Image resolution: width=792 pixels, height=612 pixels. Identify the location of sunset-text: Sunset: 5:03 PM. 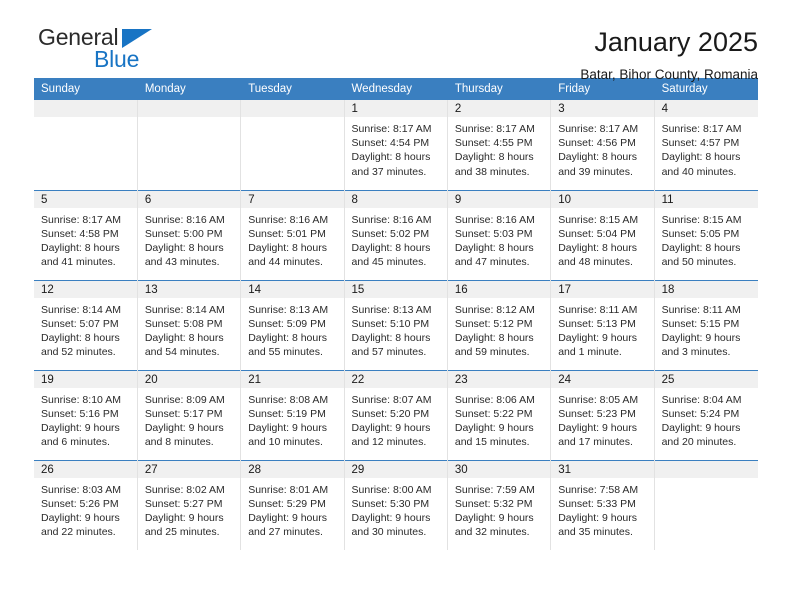
(493, 233).